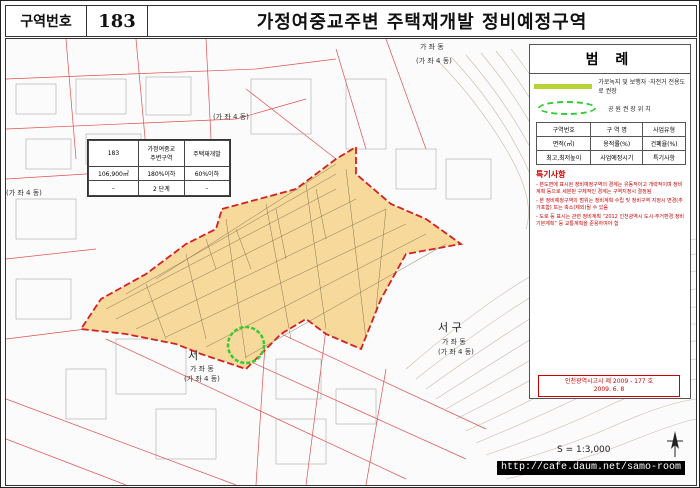  Describe the element at coordinates (664, 143) in the screenshot. I see `legend-table-cell: 건폐율(%)` at that location.